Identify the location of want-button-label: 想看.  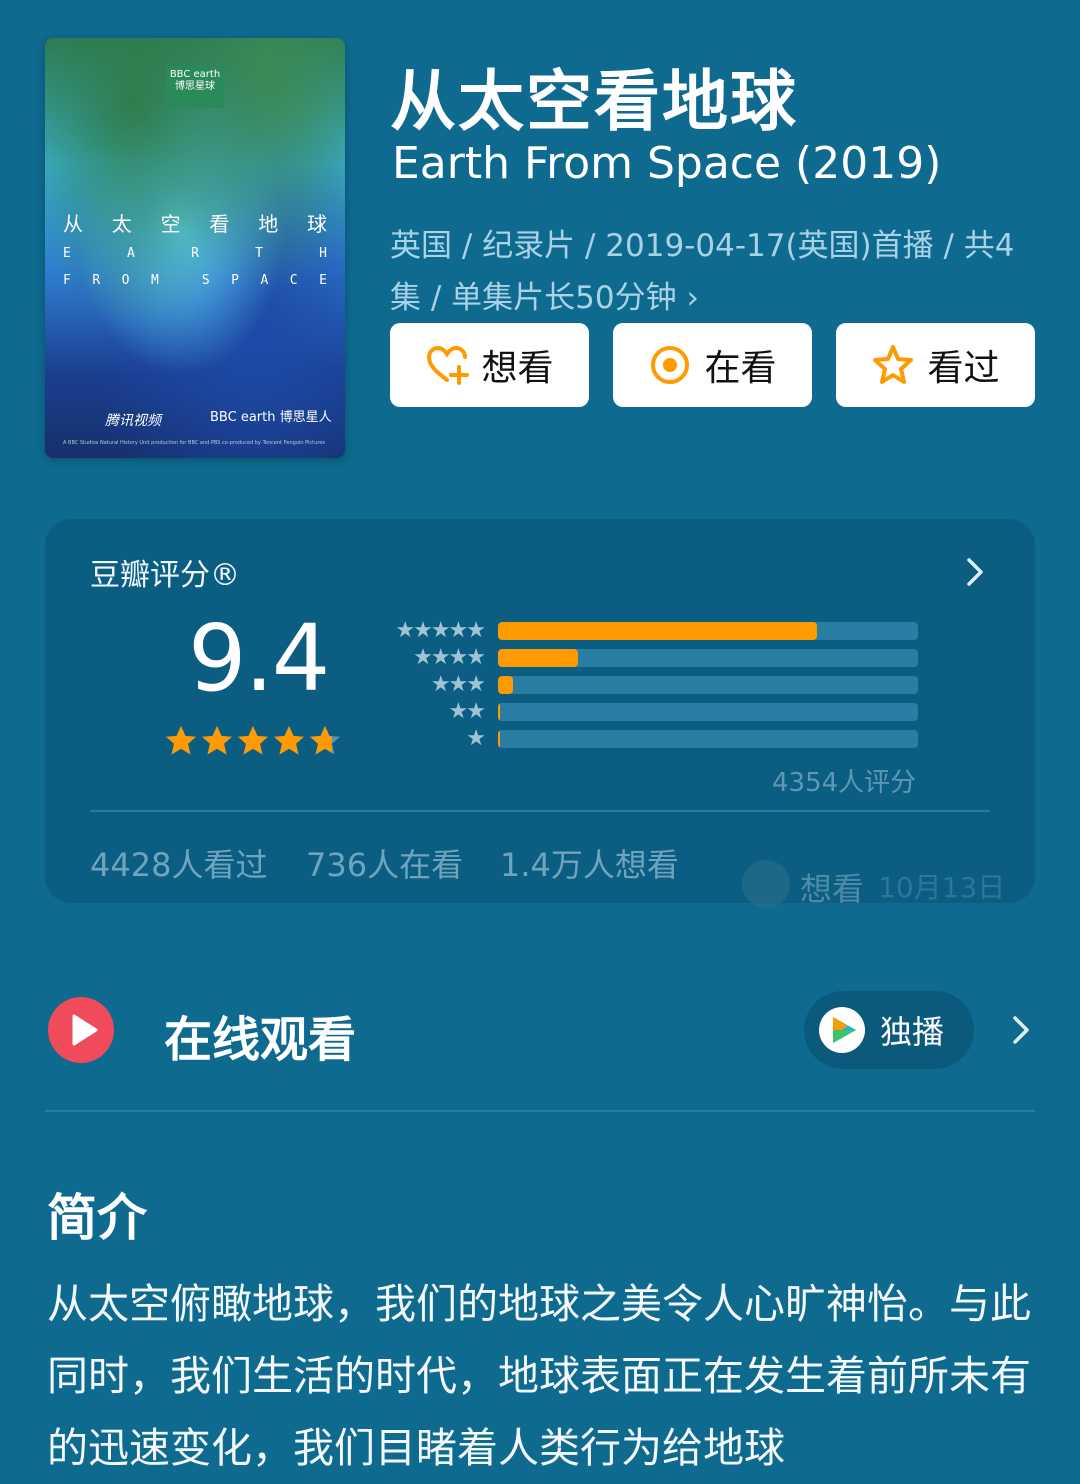
(517, 368).